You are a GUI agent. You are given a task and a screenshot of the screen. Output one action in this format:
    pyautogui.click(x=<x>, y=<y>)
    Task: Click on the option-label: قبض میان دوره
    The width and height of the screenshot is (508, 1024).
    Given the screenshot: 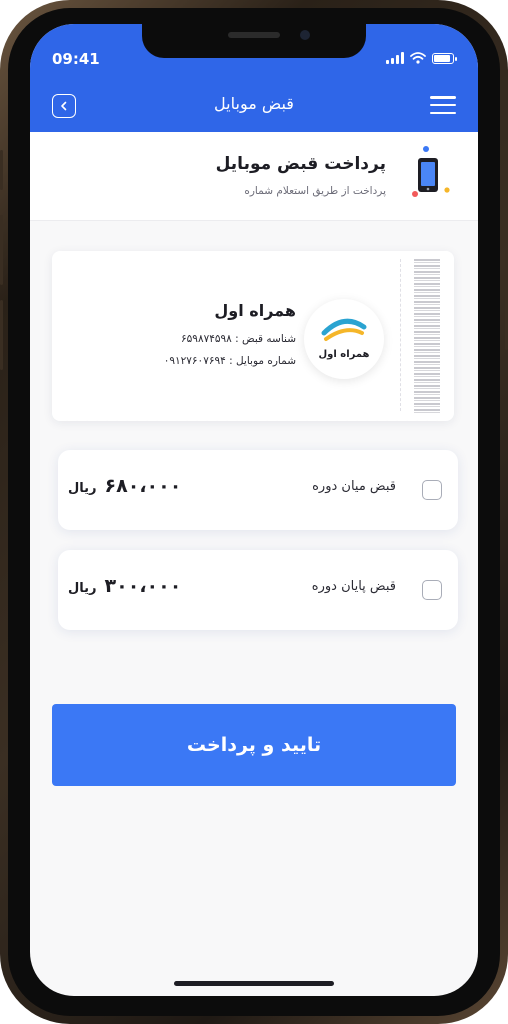 What is the action you would take?
    pyautogui.click(x=354, y=486)
    